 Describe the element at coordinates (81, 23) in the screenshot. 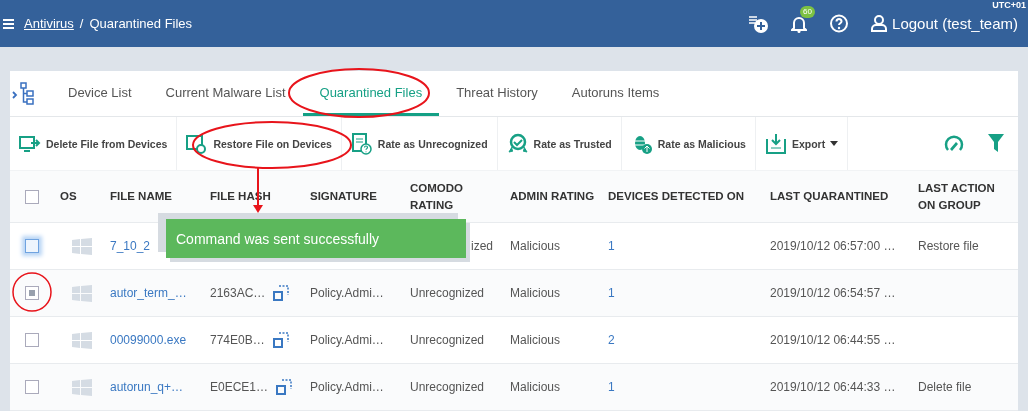

I see `breadcrumb-text: /` at that location.